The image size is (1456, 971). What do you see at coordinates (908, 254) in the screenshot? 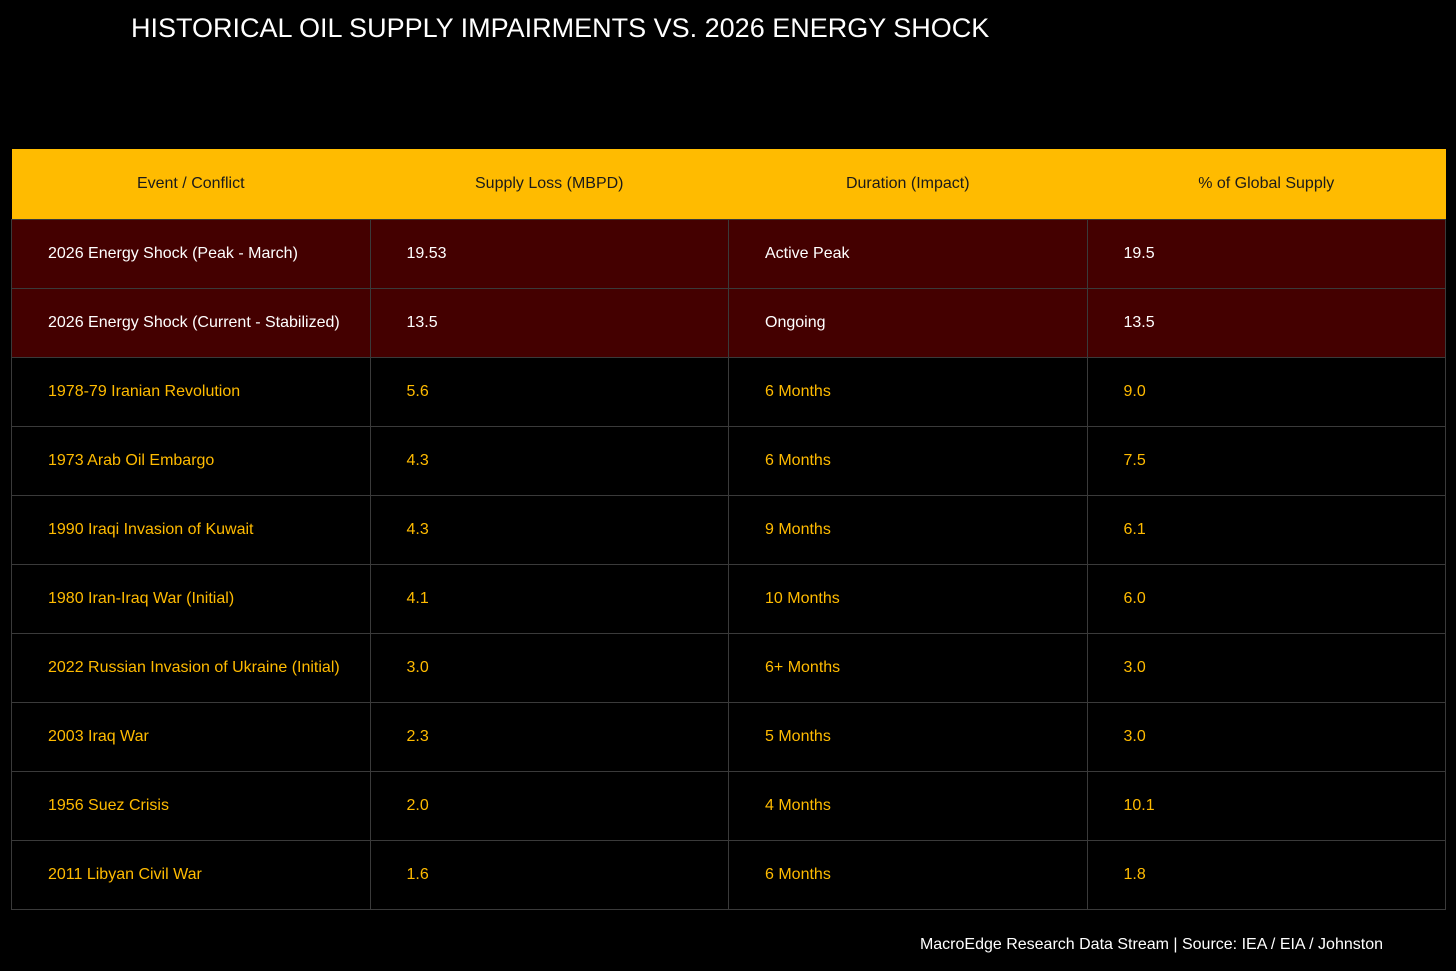
I see `cell-duration: Active Peak` at bounding box center [908, 254].